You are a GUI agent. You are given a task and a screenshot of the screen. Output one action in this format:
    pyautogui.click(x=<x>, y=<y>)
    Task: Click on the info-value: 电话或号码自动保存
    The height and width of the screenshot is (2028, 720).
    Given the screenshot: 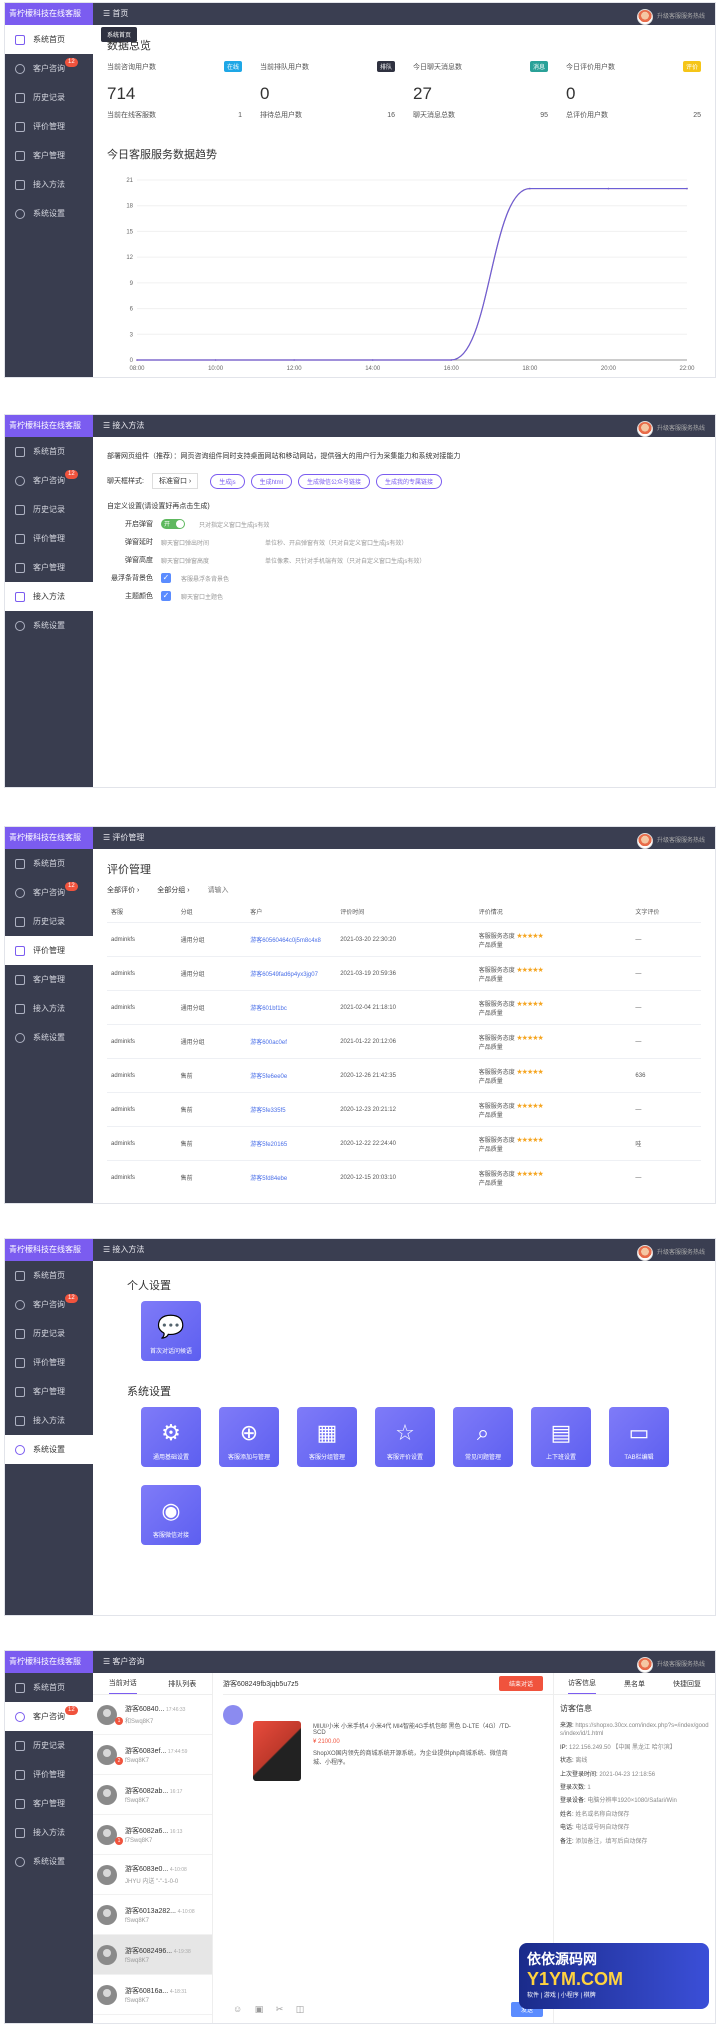 What is the action you would take?
    pyautogui.click(x=602, y=1828)
    